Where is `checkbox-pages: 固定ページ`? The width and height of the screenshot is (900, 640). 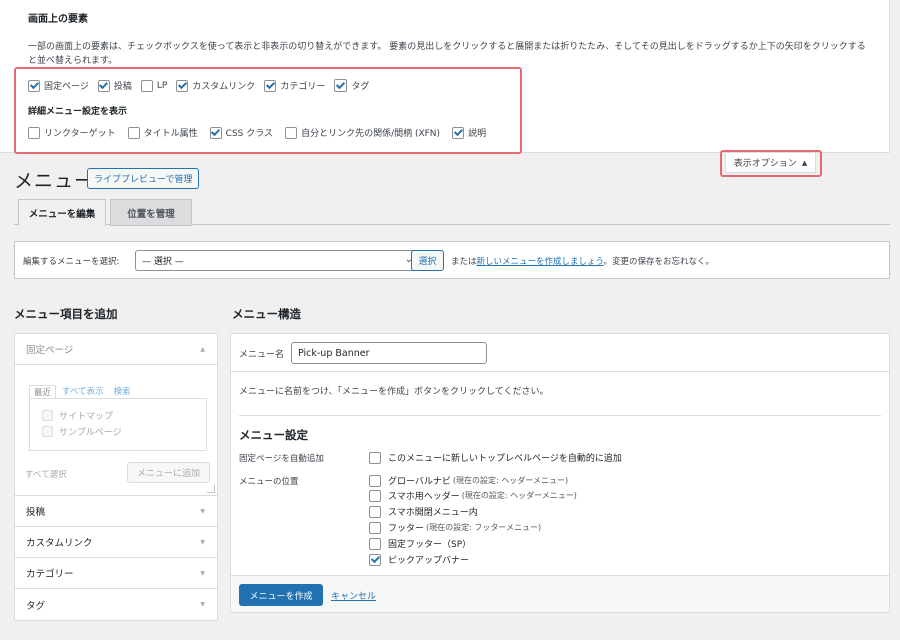
checkbox-pages: 固定ページ is located at coordinates (58, 85).